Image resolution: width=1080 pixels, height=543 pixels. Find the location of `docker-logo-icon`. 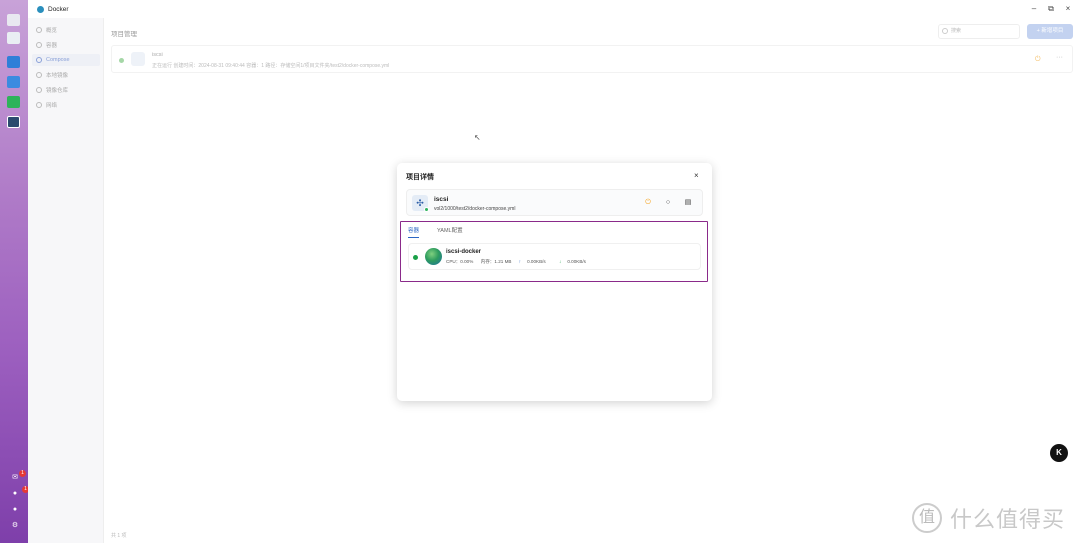

docker-logo-icon is located at coordinates (40, 9).